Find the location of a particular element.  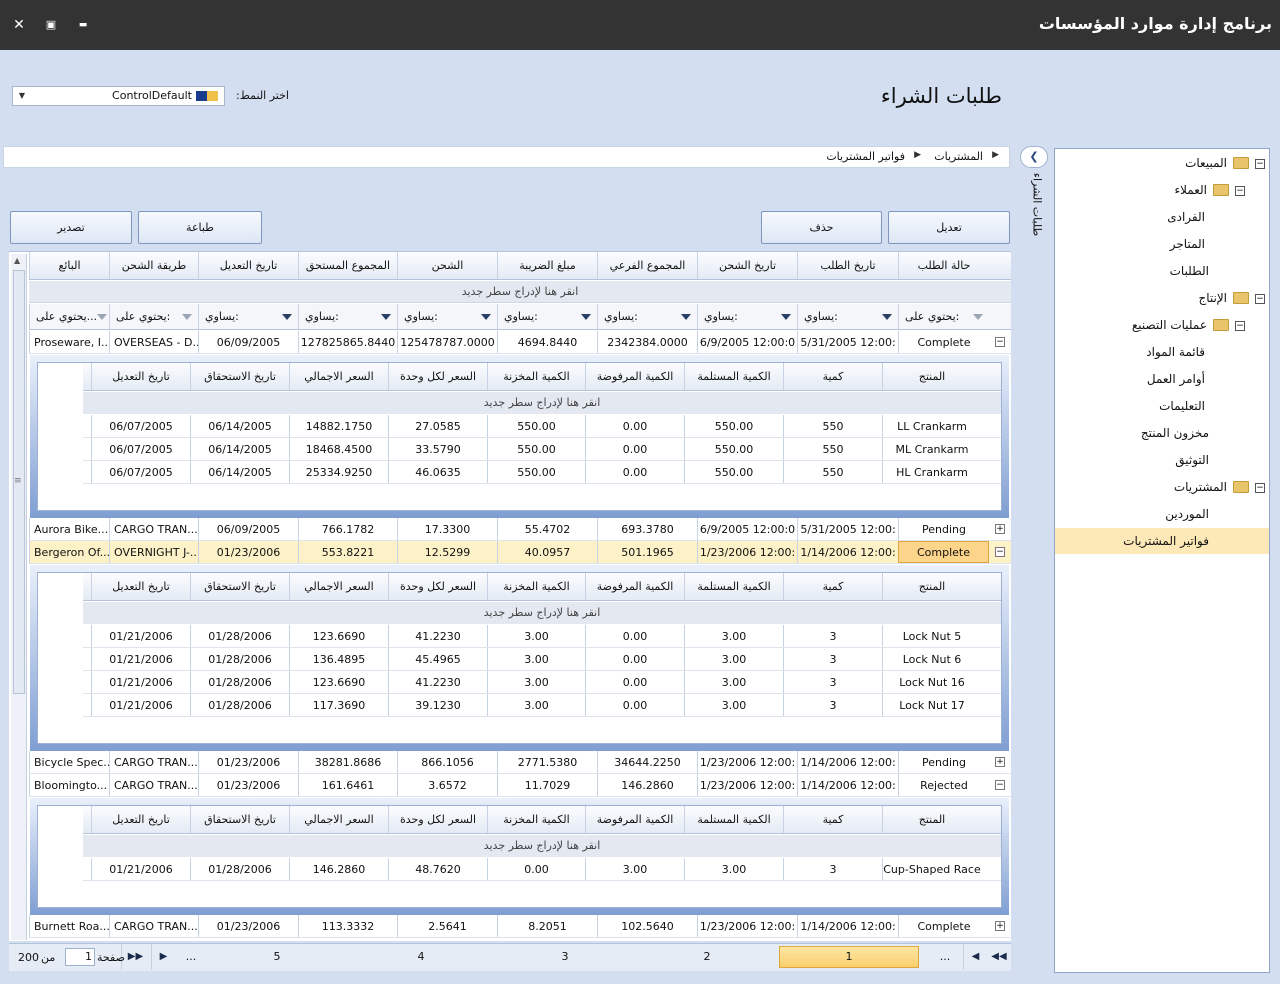

column-header: مبلغ الضريبة is located at coordinates (547, 265).